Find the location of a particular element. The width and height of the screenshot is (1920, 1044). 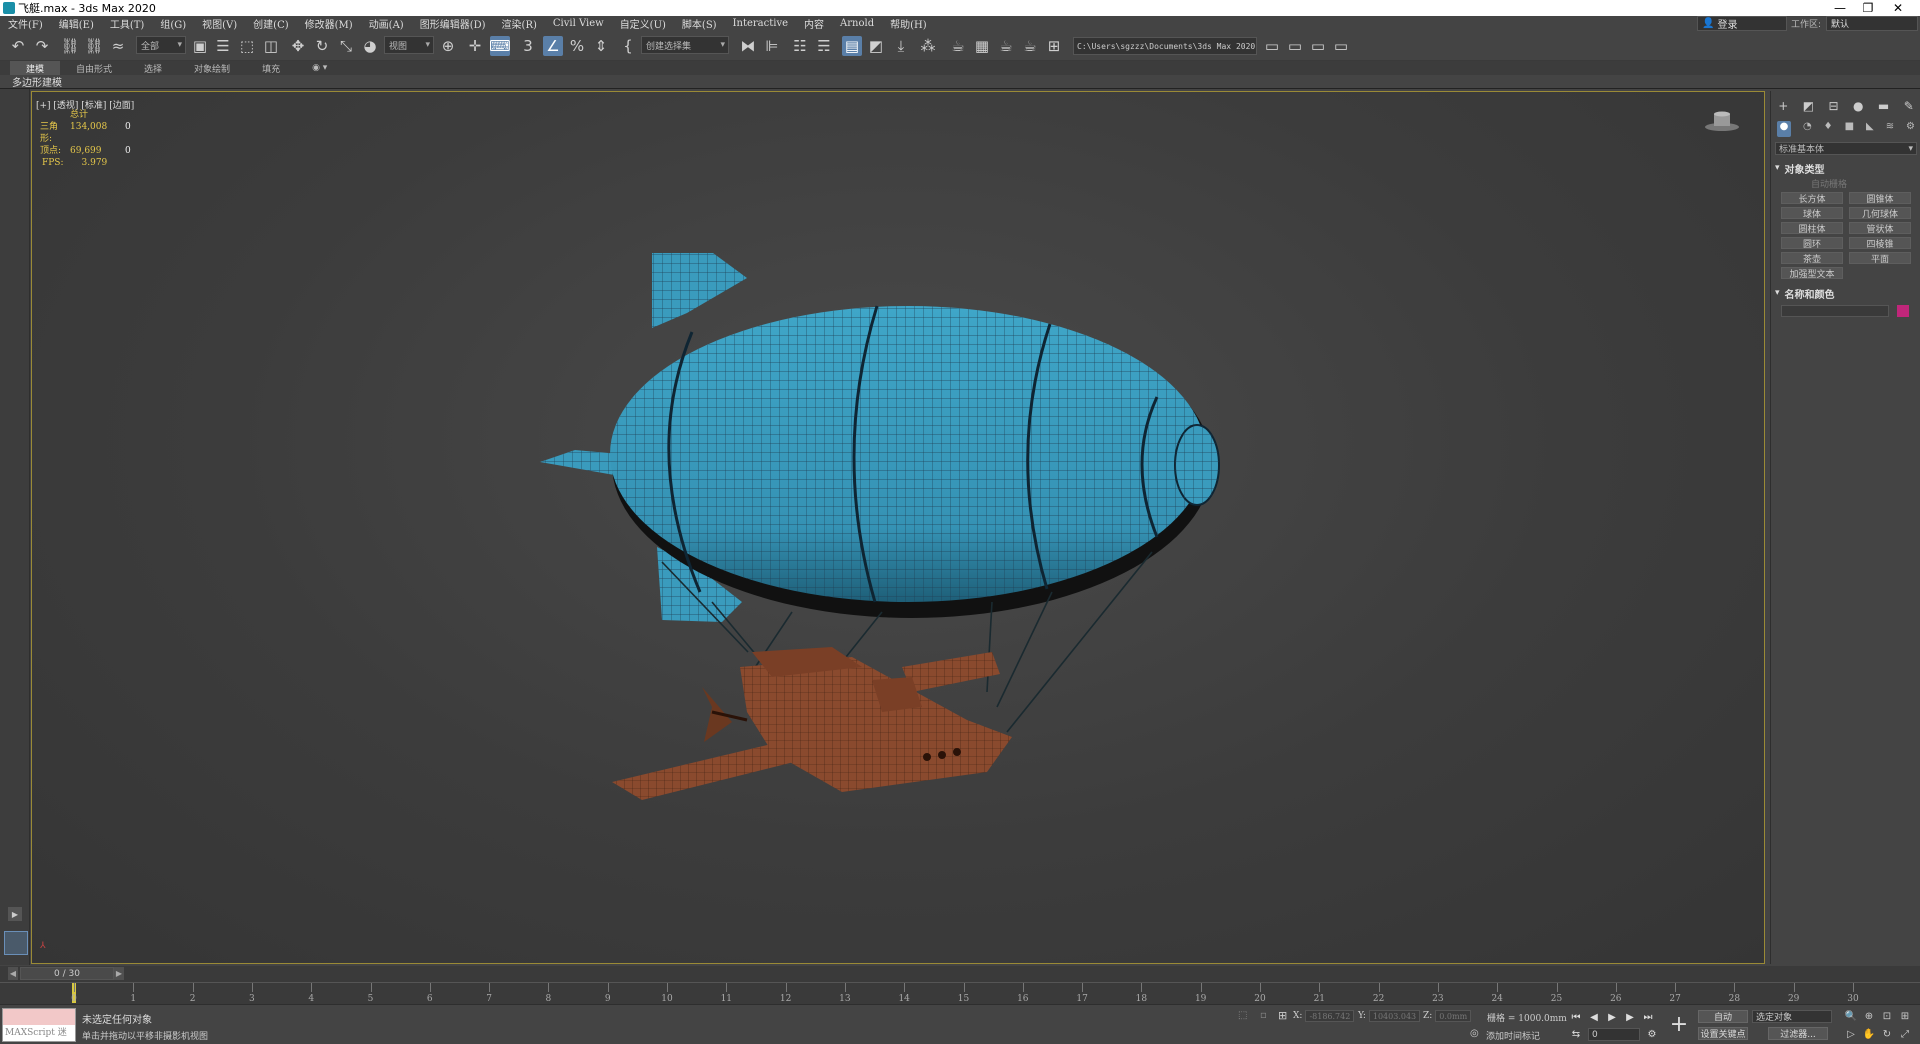

absolute-mode-icon: ⊞ is located at coordinates (1282, 1015).